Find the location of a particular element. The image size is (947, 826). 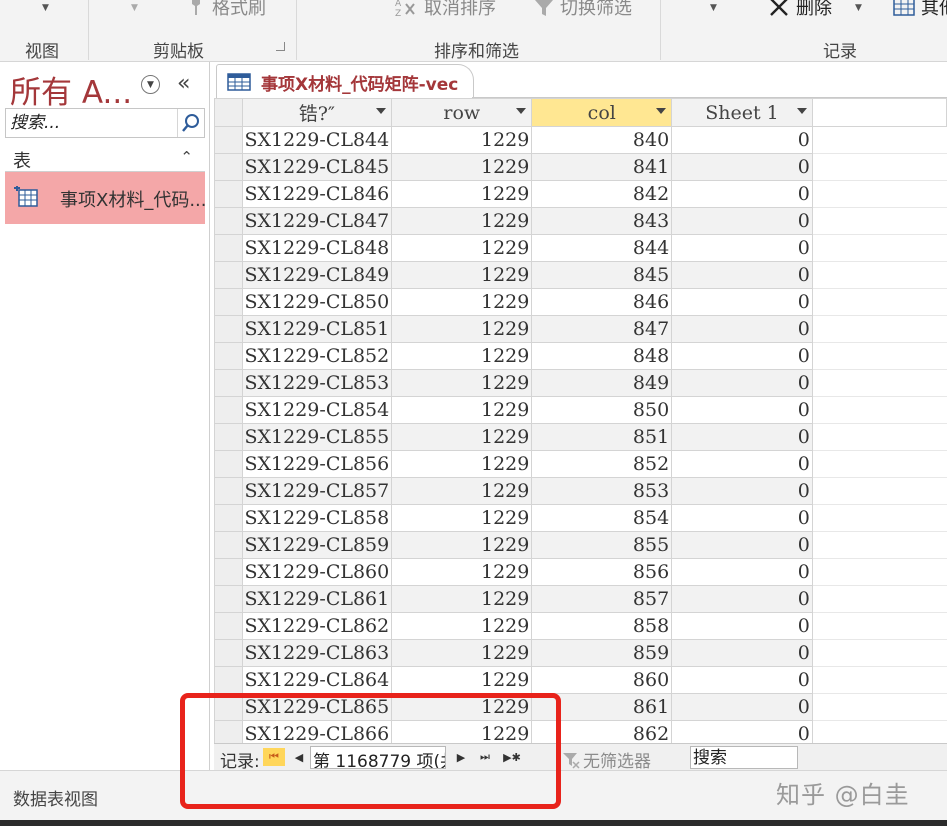

format-painter-button: 格式刷 is located at coordinates (226, 10).